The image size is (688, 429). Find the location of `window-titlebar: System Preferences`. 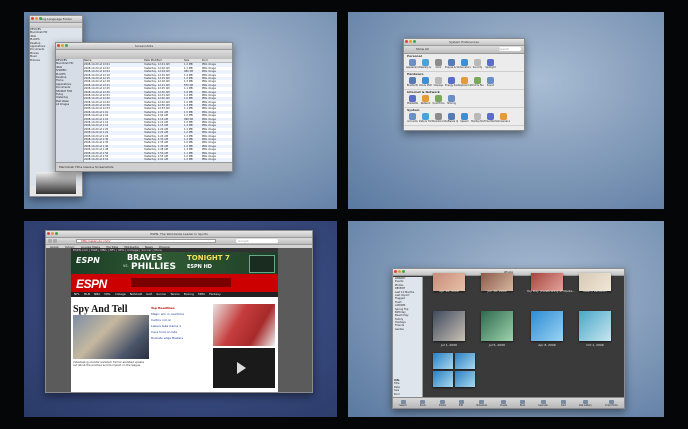

window-titlebar: System Preferences is located at coordinates (464, 42).